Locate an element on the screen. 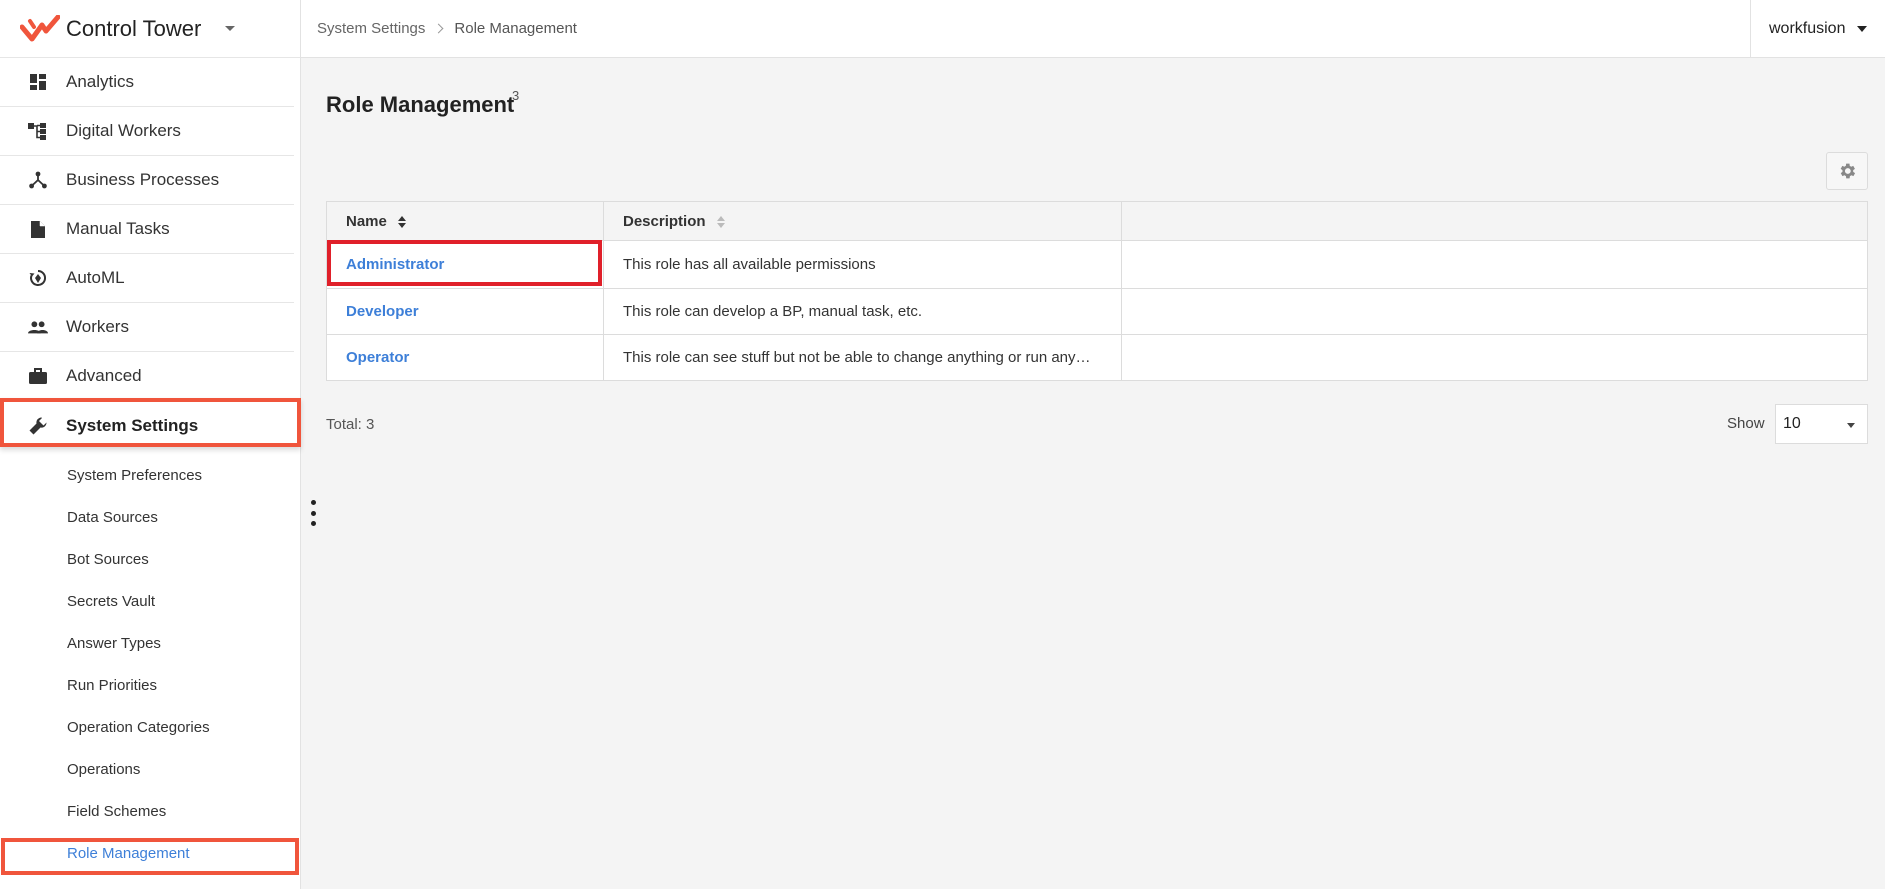 Image resolution: width=1885 pixels, height=889 pixels. sidebar-item-manual-tasks: Manual Tasks is located at coordinates (147, 229).